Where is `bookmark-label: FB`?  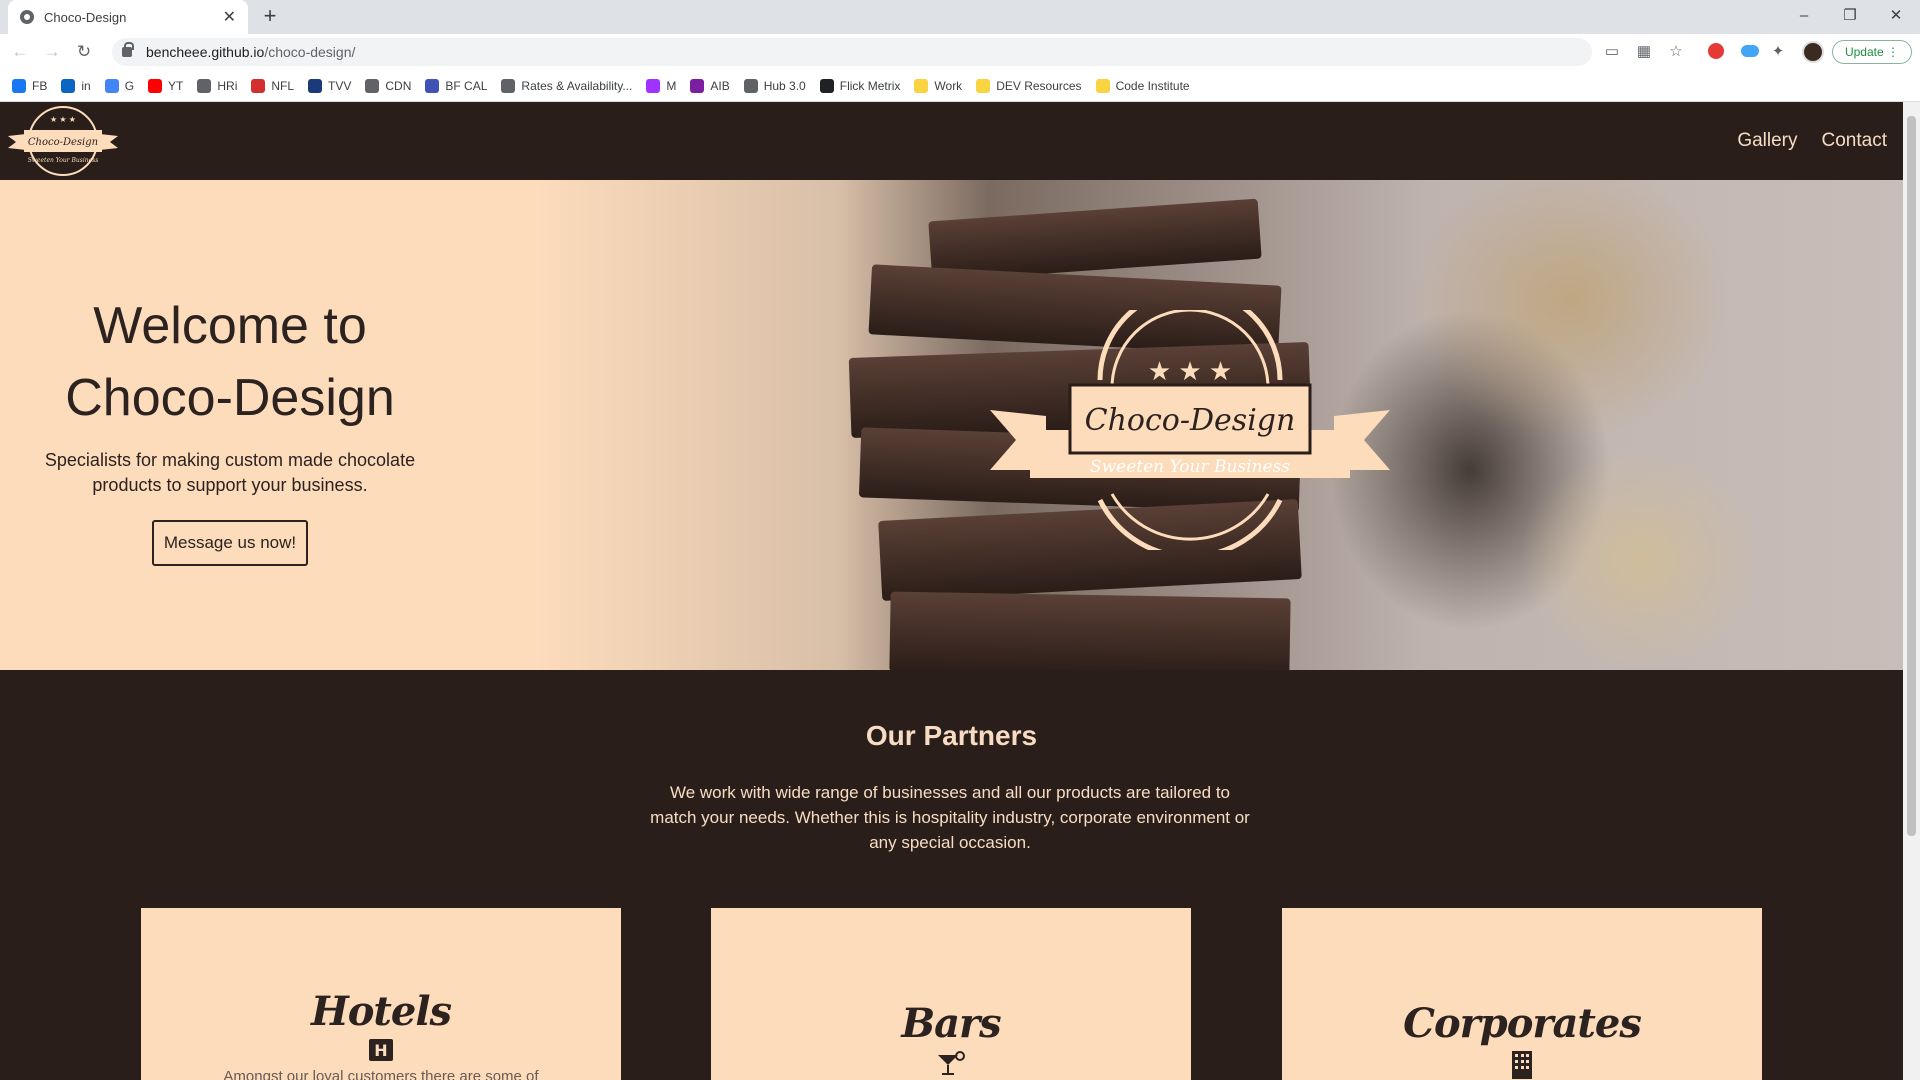 bookmark-label: FB is located at coordinates (40, 85).